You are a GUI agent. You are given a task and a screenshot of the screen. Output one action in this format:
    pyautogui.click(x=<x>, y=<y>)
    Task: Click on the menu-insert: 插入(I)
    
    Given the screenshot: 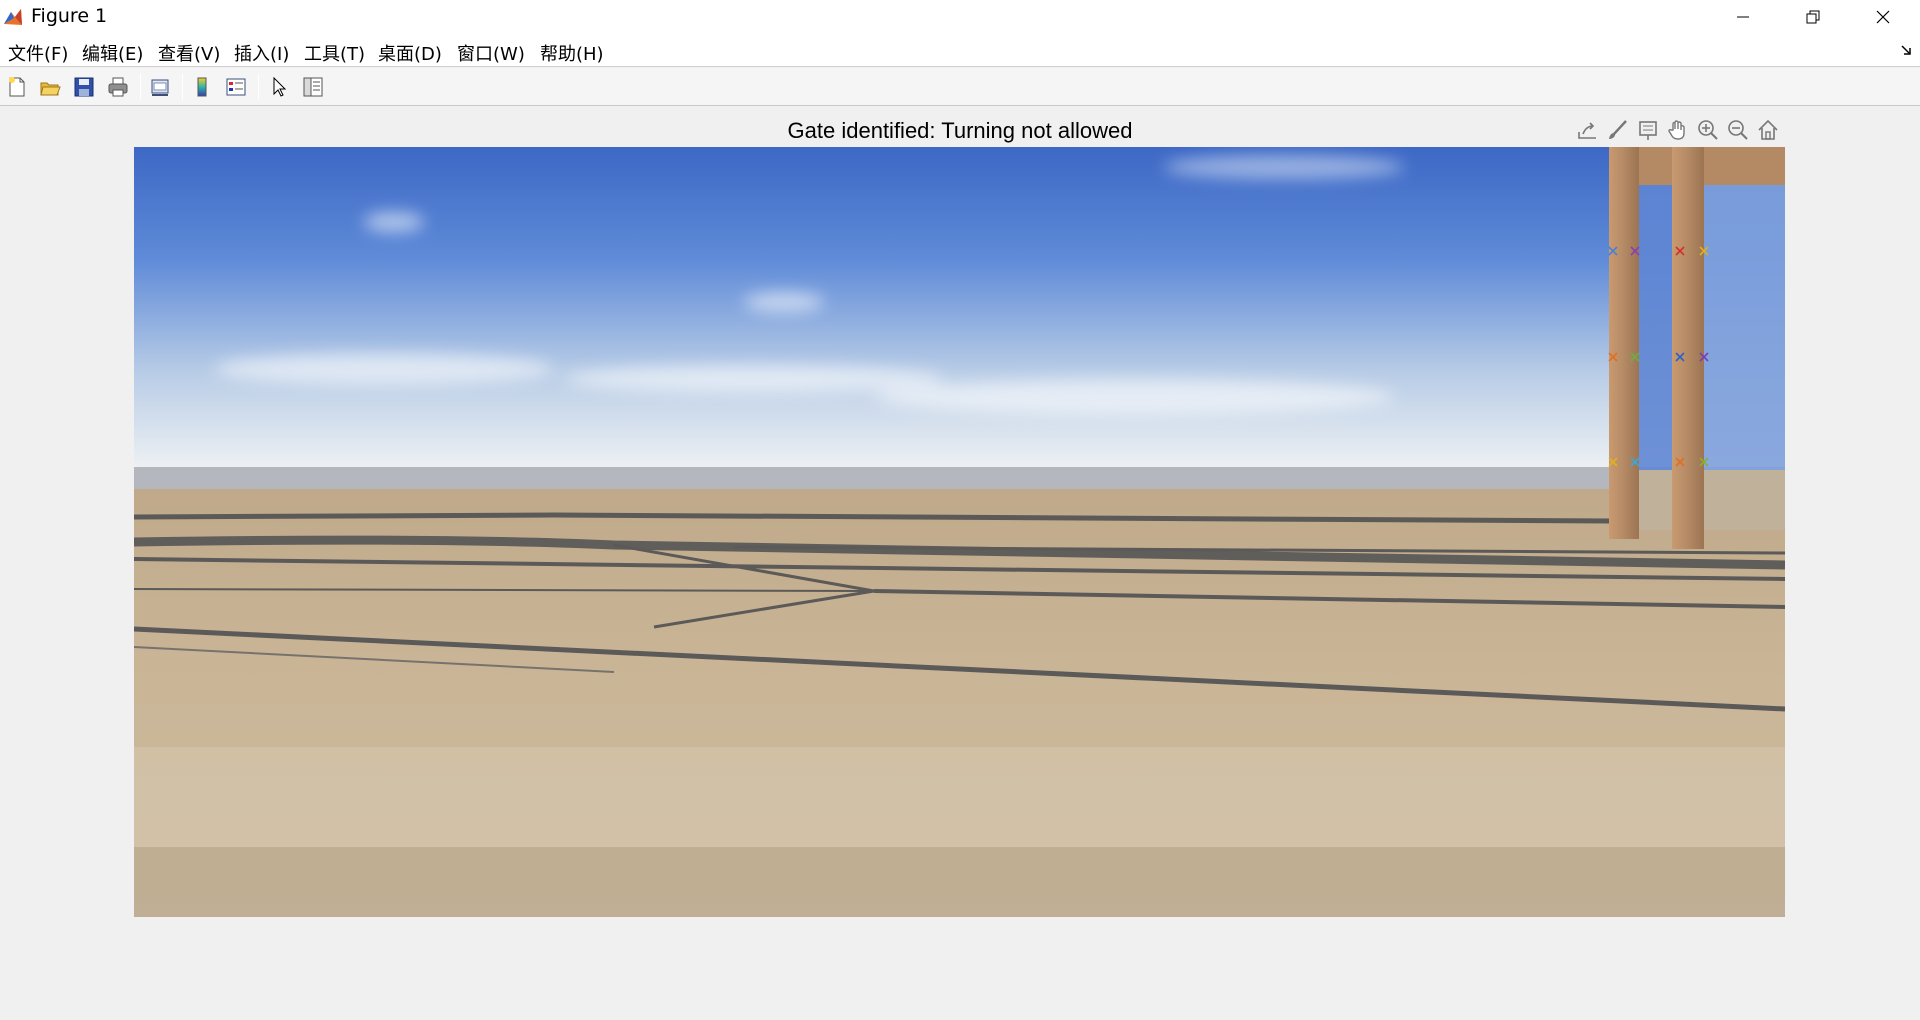 What is the action you would take?
    pyautogui.click(x=261, y=53)
    